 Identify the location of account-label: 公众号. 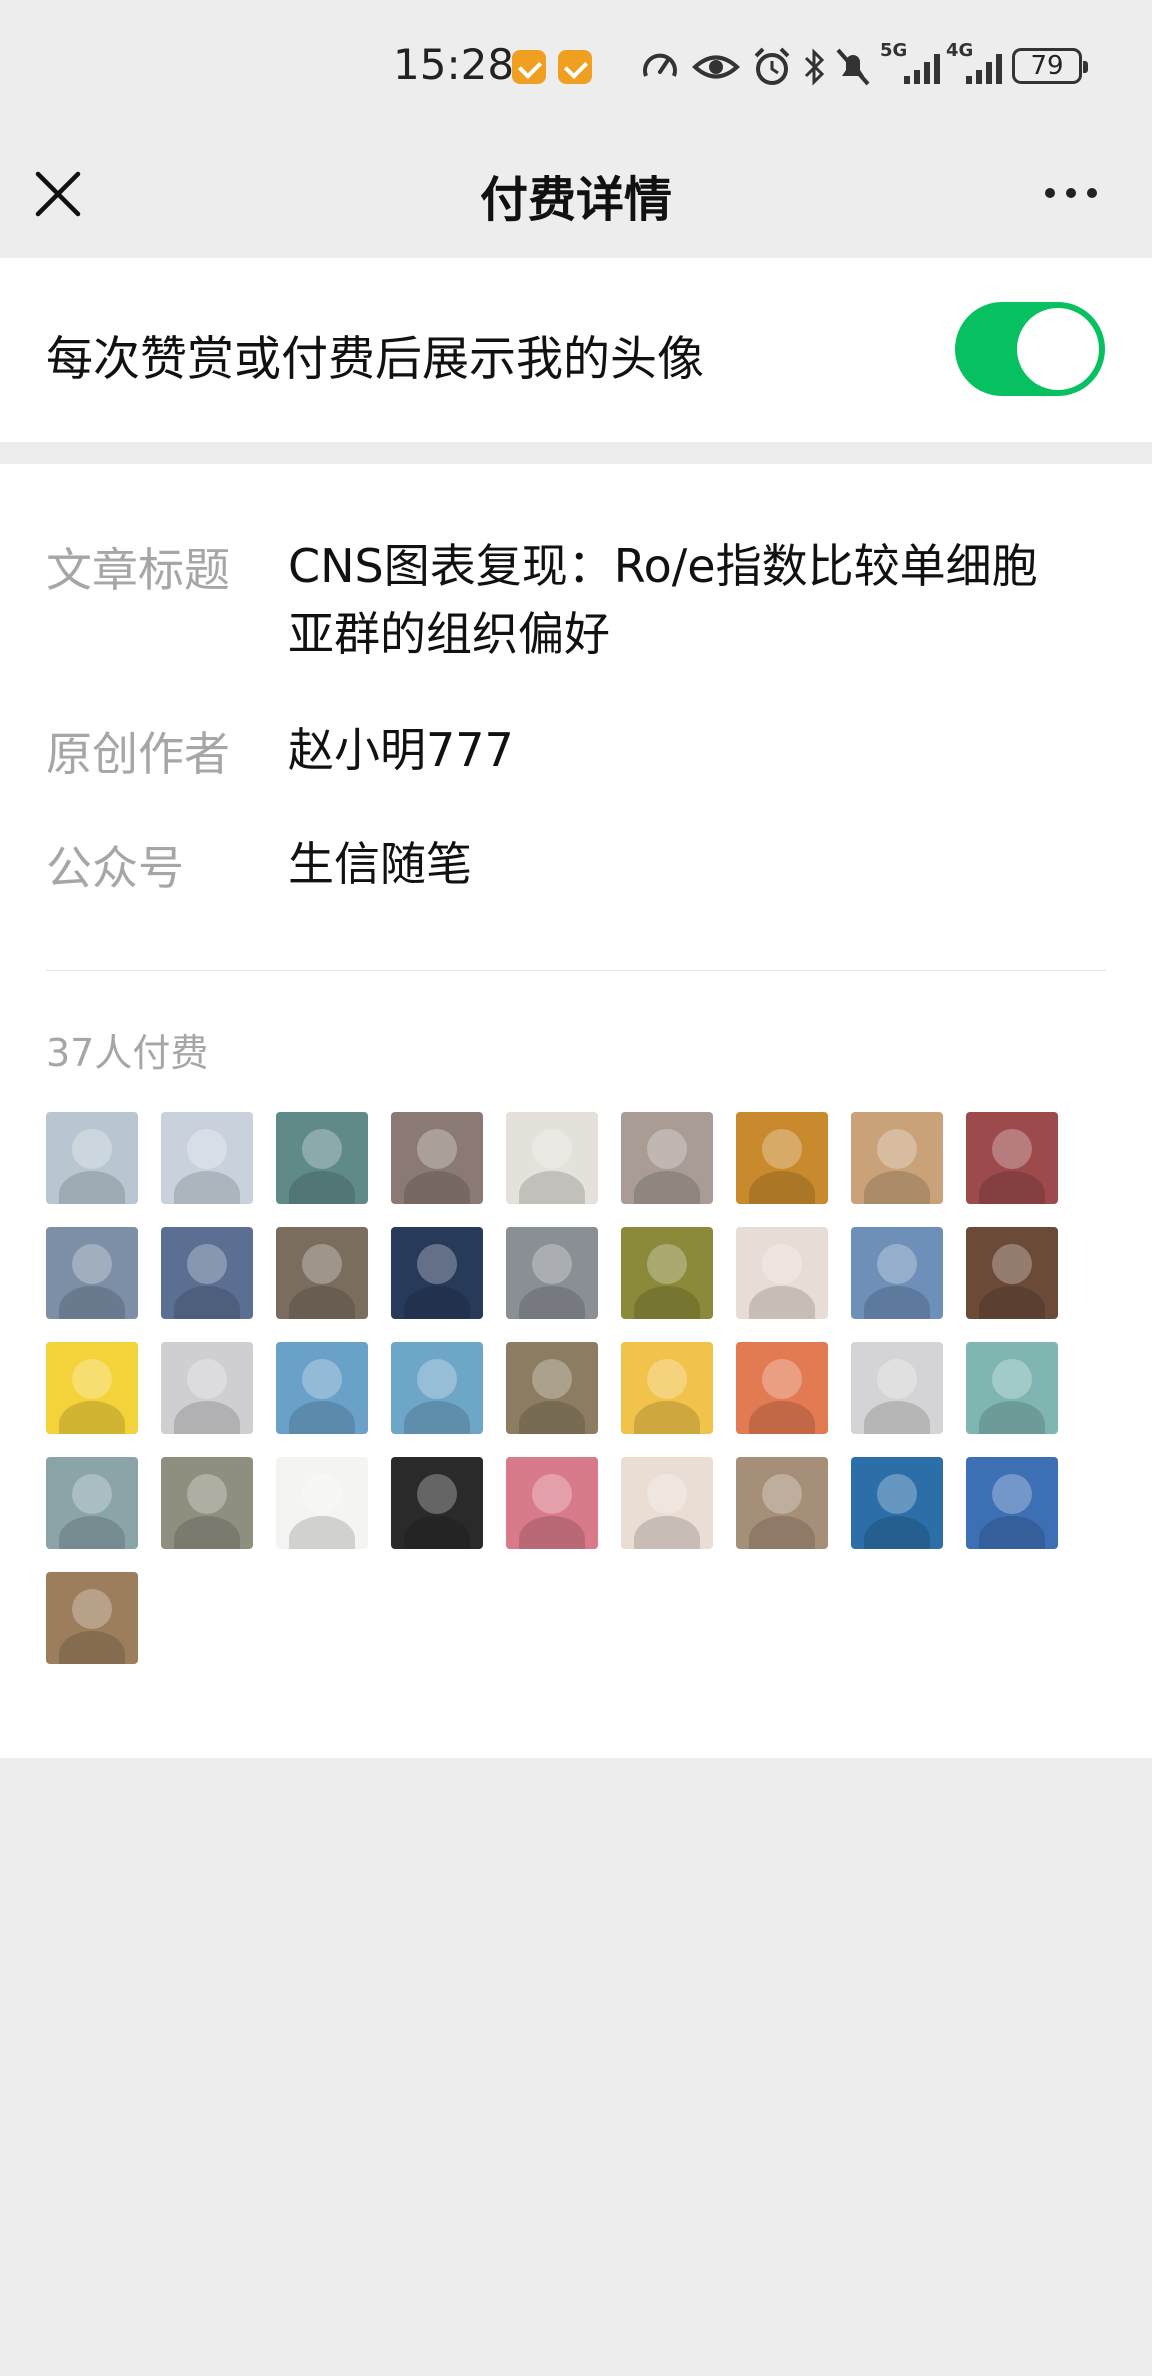
(115, 868).